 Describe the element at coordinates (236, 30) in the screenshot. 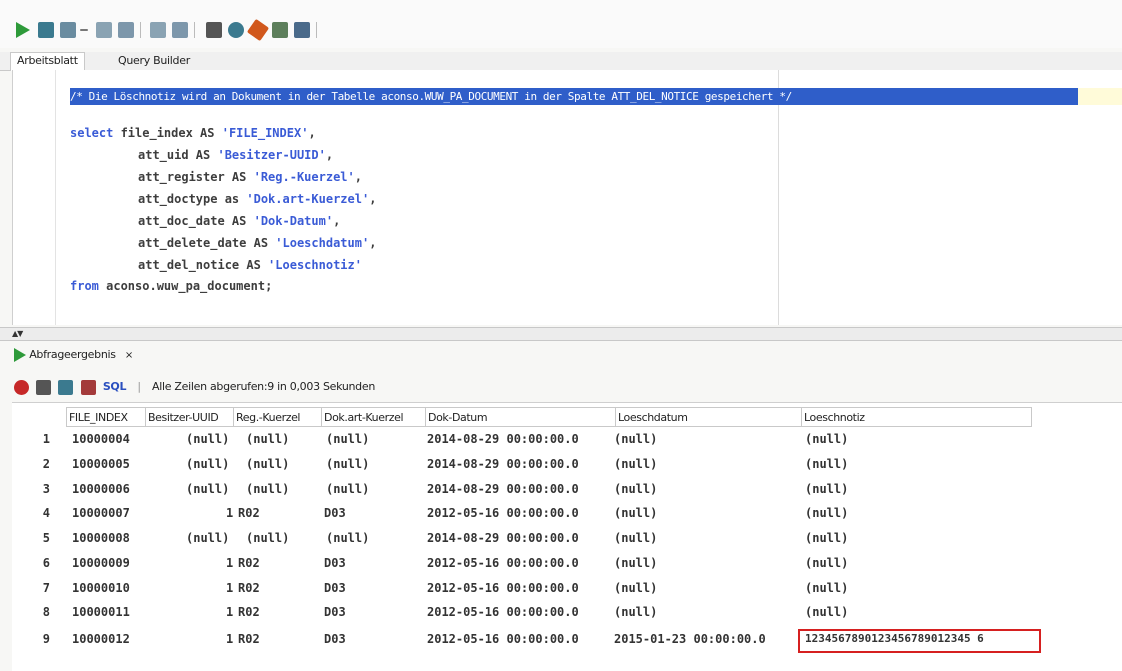

I see `to-upper-icon` at that location.